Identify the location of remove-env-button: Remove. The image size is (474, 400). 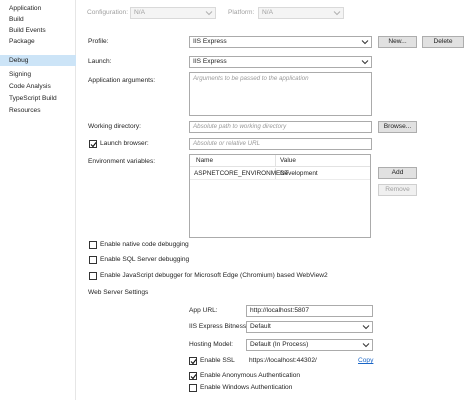
(397, 190).